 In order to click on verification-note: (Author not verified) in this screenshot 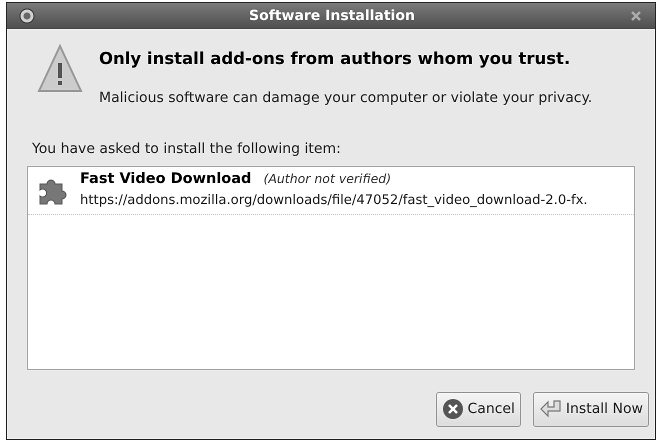, I will do `click(327, 179)`.